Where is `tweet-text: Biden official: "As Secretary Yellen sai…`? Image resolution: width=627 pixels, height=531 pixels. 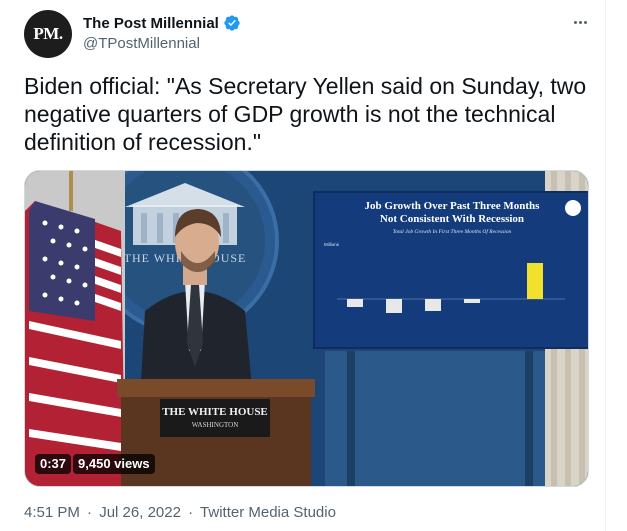
tweet-text: Biden official: "As Secretary Yellen sai… is located at coordinates (305, 114).